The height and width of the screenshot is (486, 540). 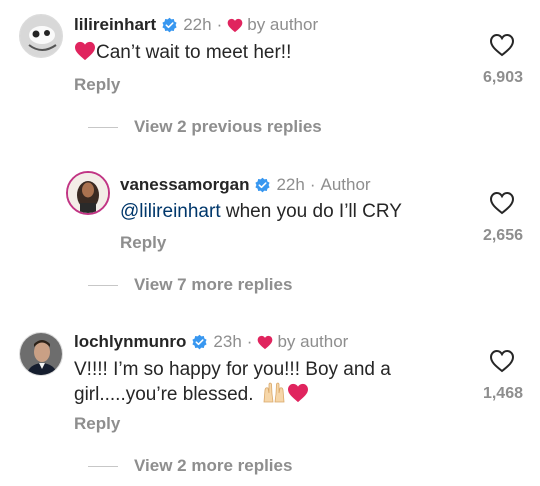 I want to click on comment-header: vanessamorgan 22h · Author, so click(x=245, y=185).